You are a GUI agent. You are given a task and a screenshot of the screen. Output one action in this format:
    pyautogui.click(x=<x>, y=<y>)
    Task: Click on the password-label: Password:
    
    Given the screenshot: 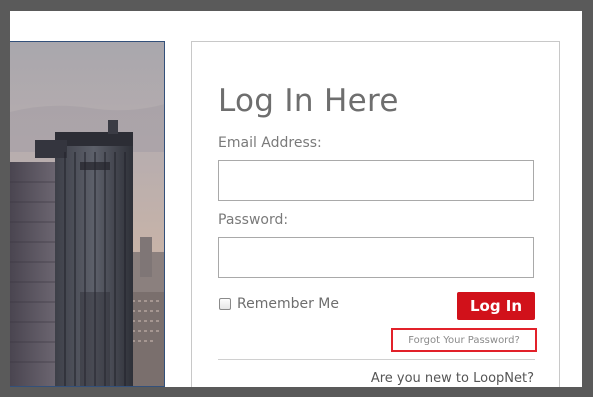 What is the action you would take?
    pyautogui.click(x=253, y=220)
    